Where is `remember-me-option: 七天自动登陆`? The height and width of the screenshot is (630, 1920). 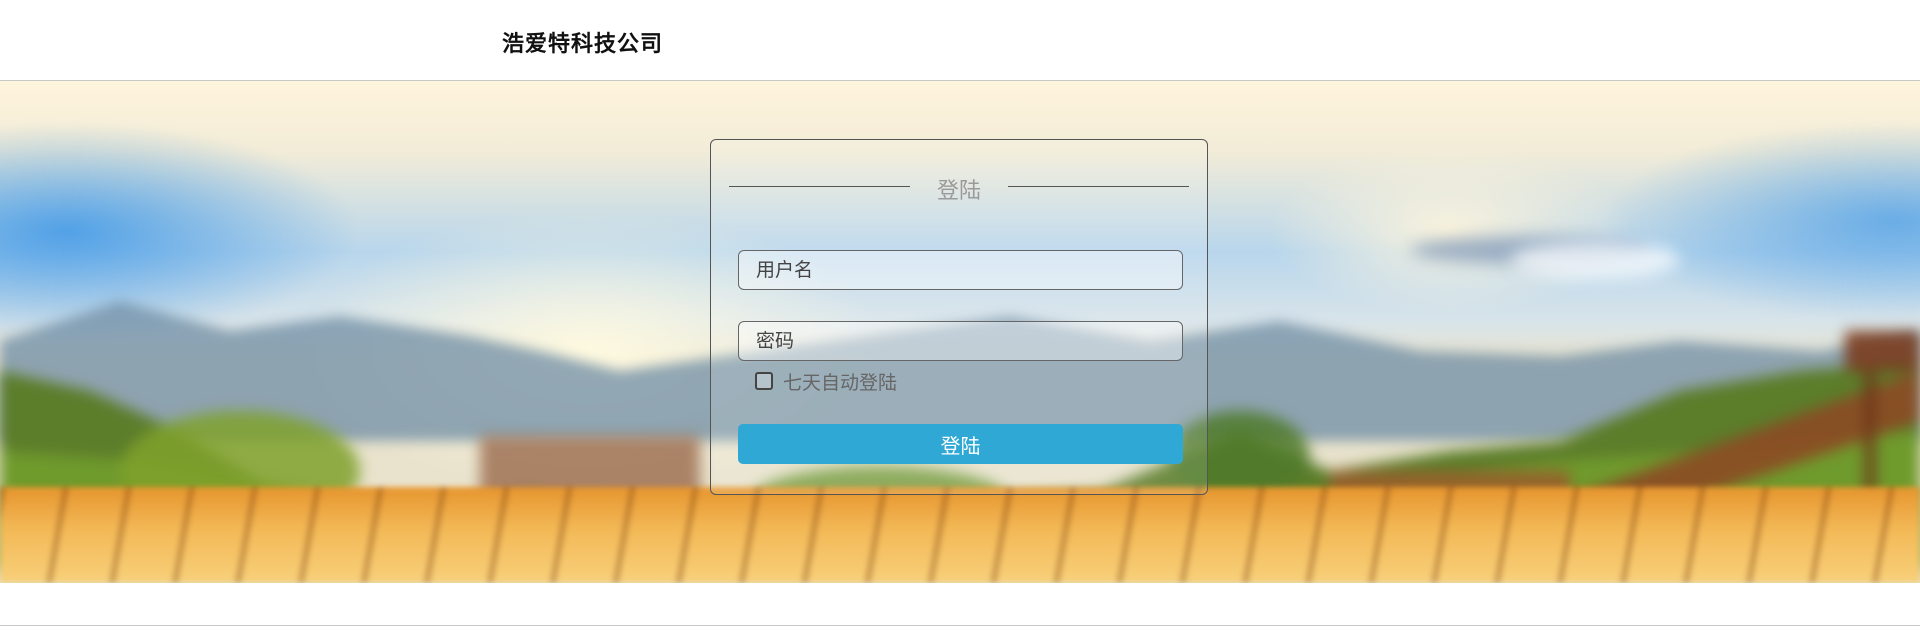 remember-me-option: 七天自动登陆 is located at coordinates (826, 381).